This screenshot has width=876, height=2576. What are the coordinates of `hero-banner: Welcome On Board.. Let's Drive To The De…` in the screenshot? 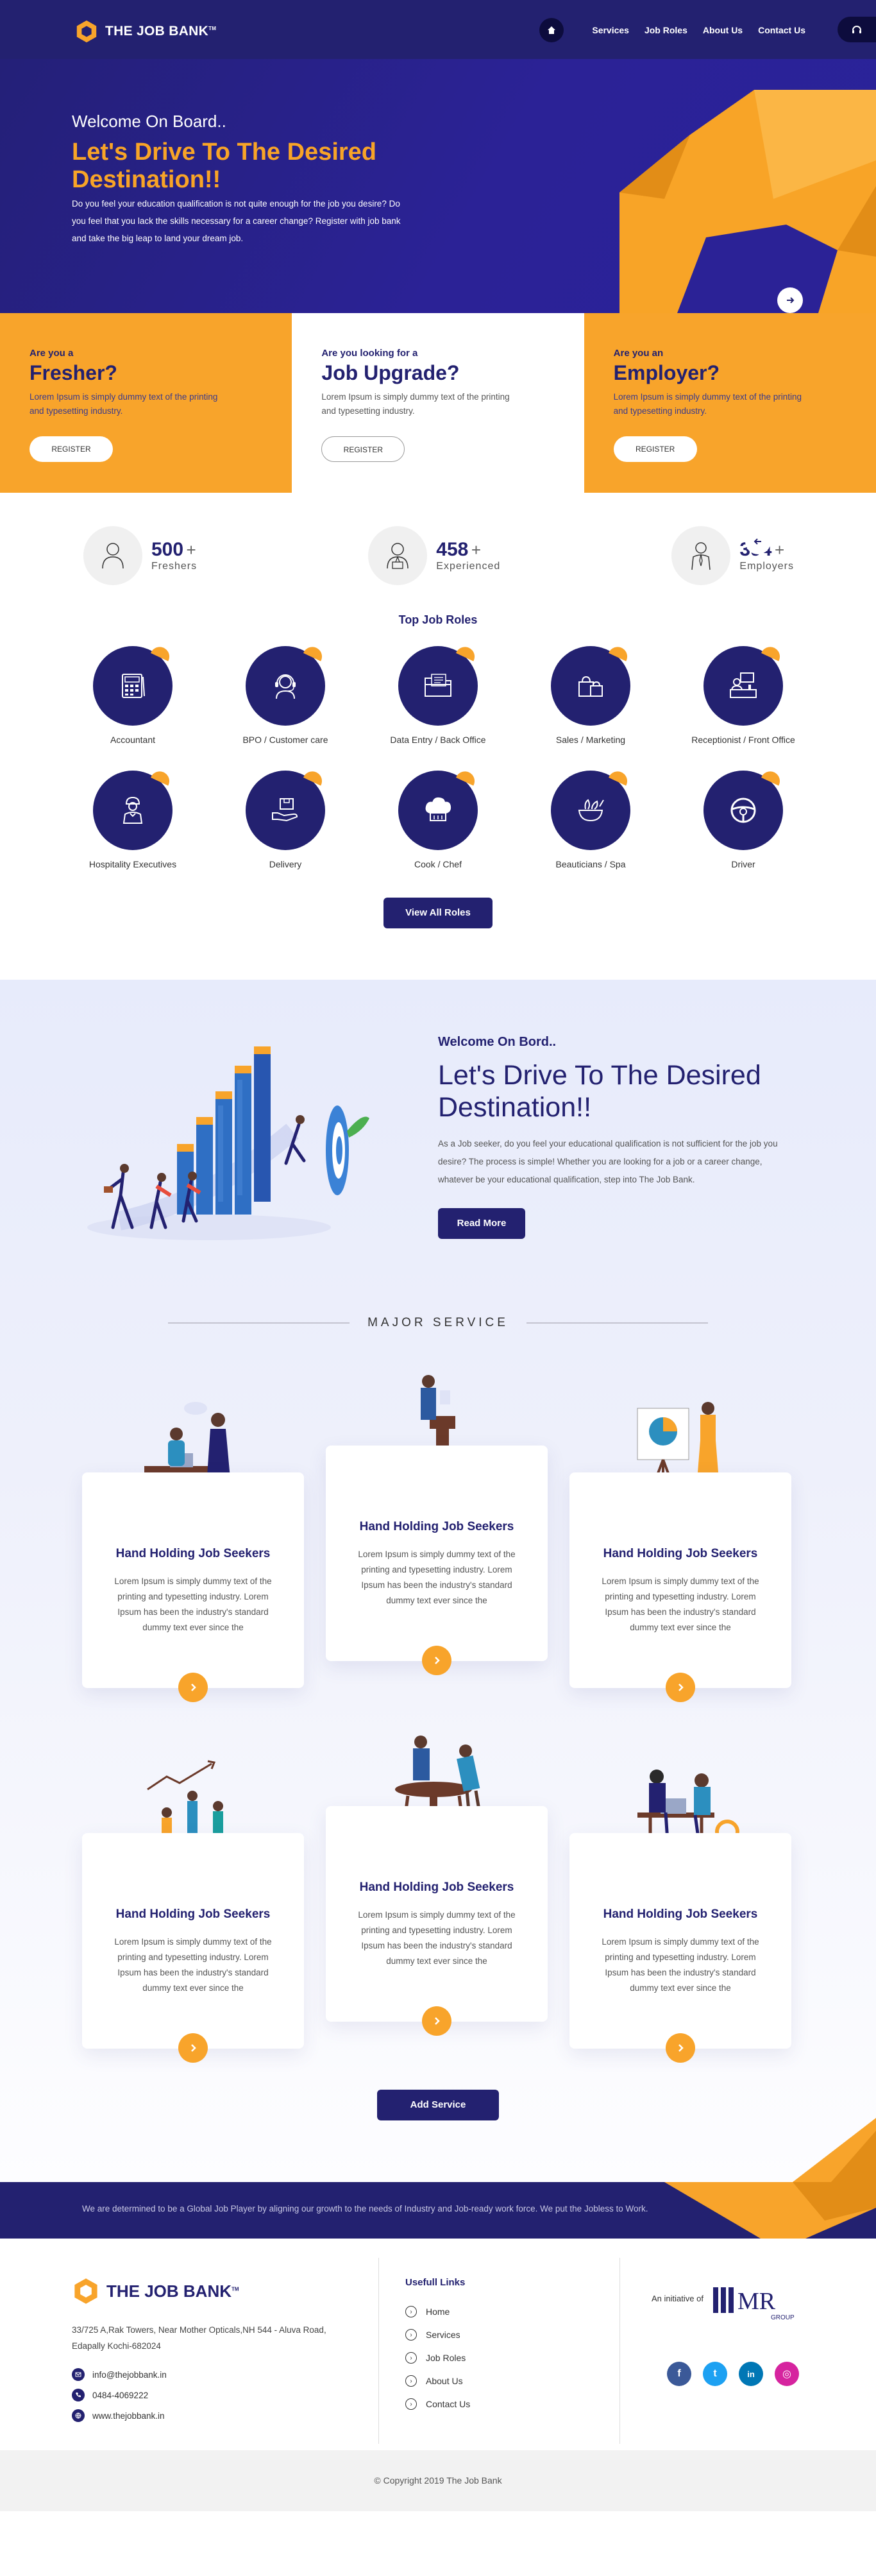 It's located at (438, 186).